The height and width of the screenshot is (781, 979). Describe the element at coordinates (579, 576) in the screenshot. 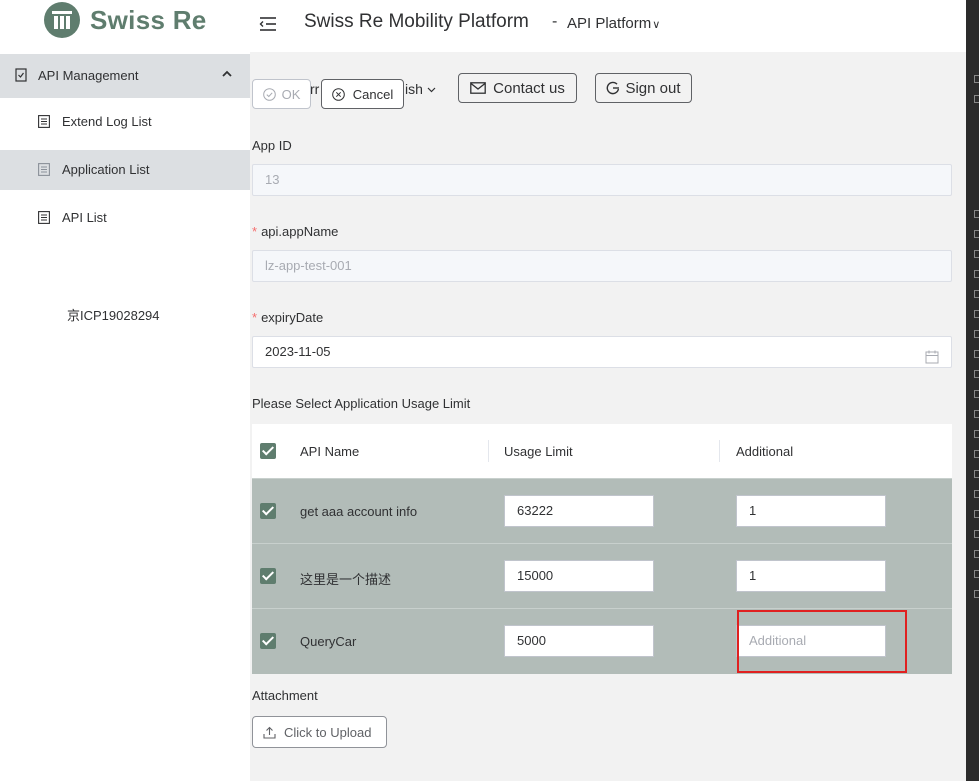

I see `usage-limit-input: 15000` at that location.